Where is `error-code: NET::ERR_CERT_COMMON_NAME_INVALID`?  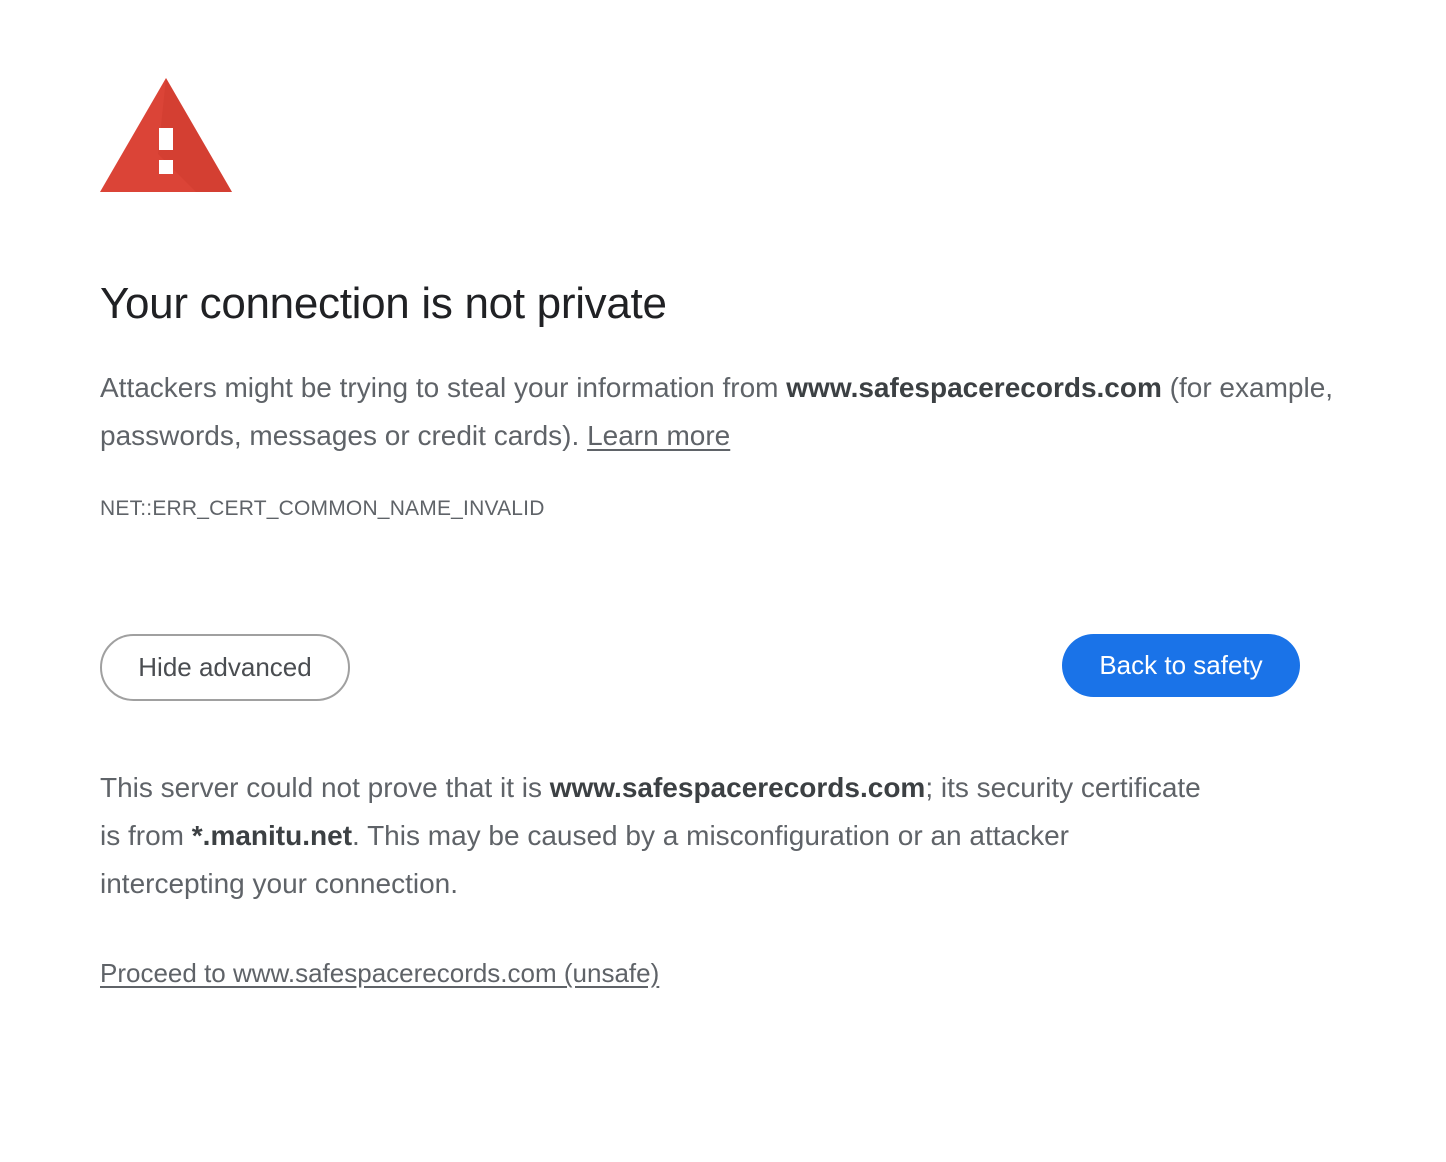
error-code: NET::ERR_CERT_COMMON_NAME_INVALID is located at coordinates (322, 508).